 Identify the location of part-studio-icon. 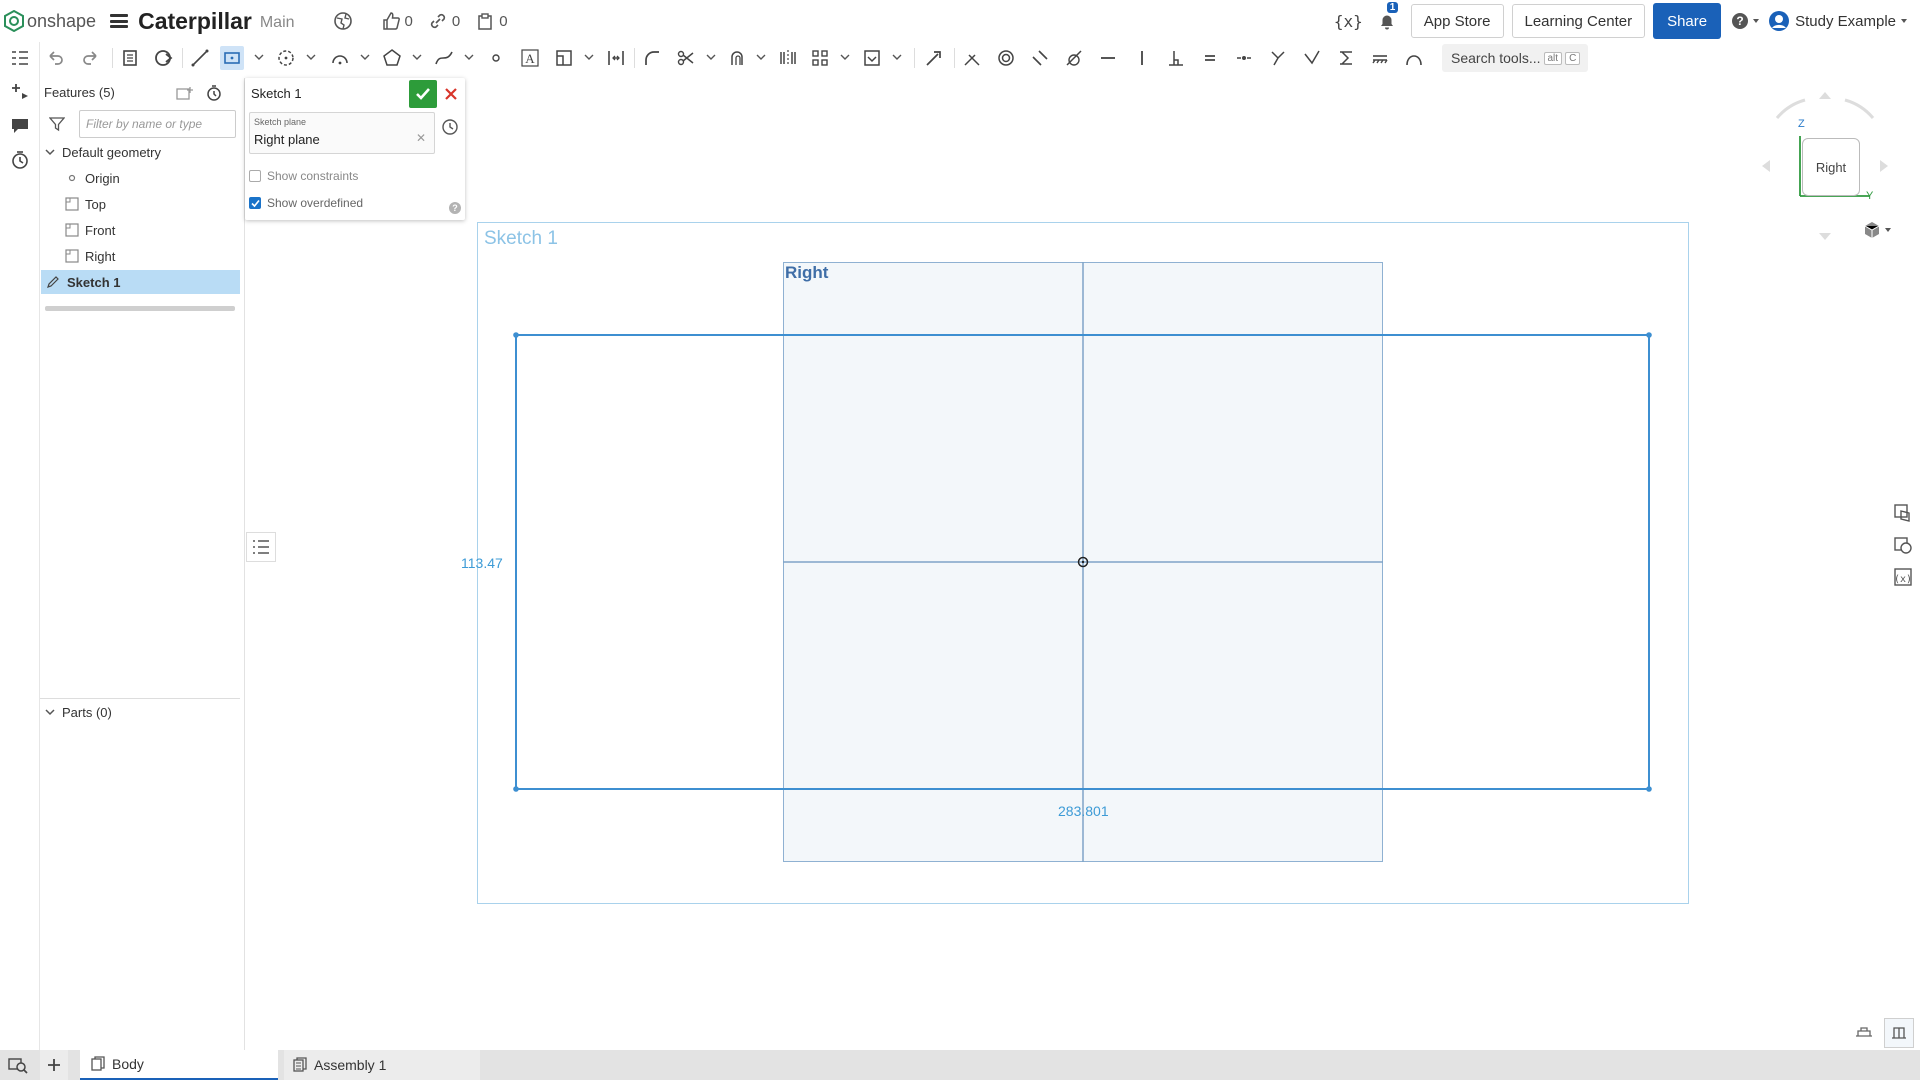
(98, 1063).